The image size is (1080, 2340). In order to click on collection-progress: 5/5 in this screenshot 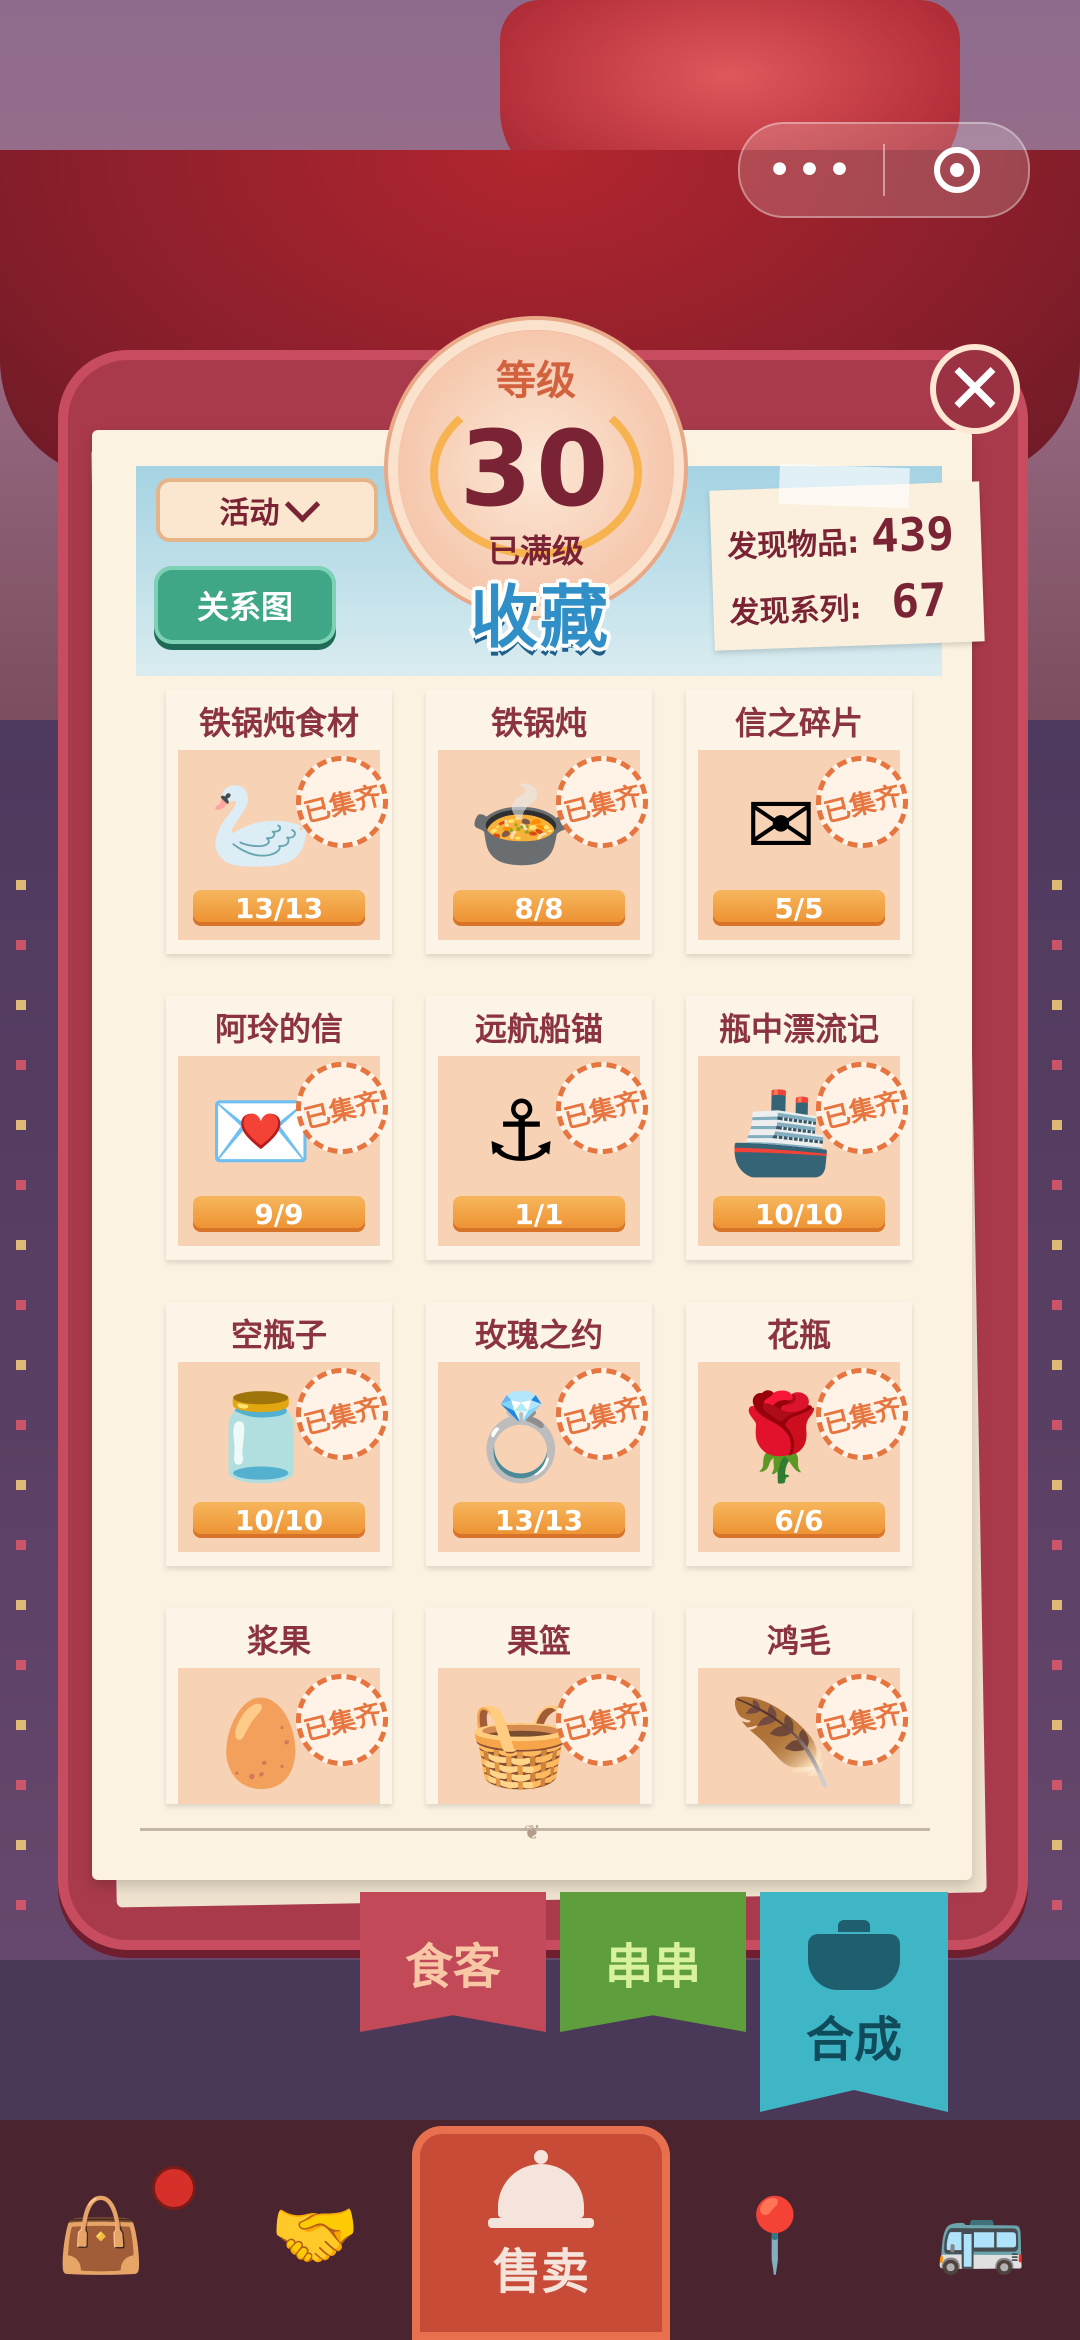, I will do `click(799, 908)`.